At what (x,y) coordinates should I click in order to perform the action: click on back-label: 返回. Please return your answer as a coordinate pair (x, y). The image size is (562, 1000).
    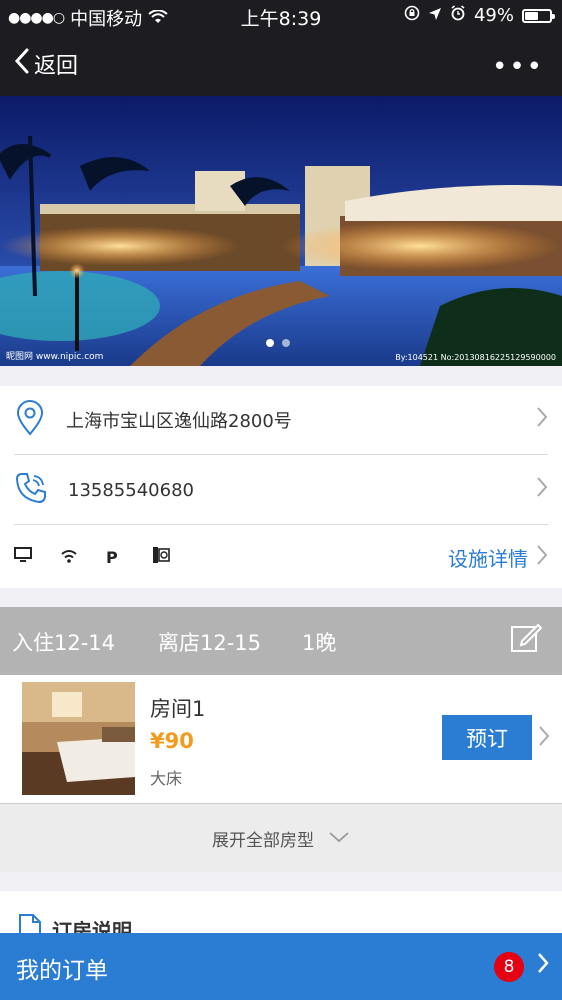
    Looking at the image, I should click on (56, 66).